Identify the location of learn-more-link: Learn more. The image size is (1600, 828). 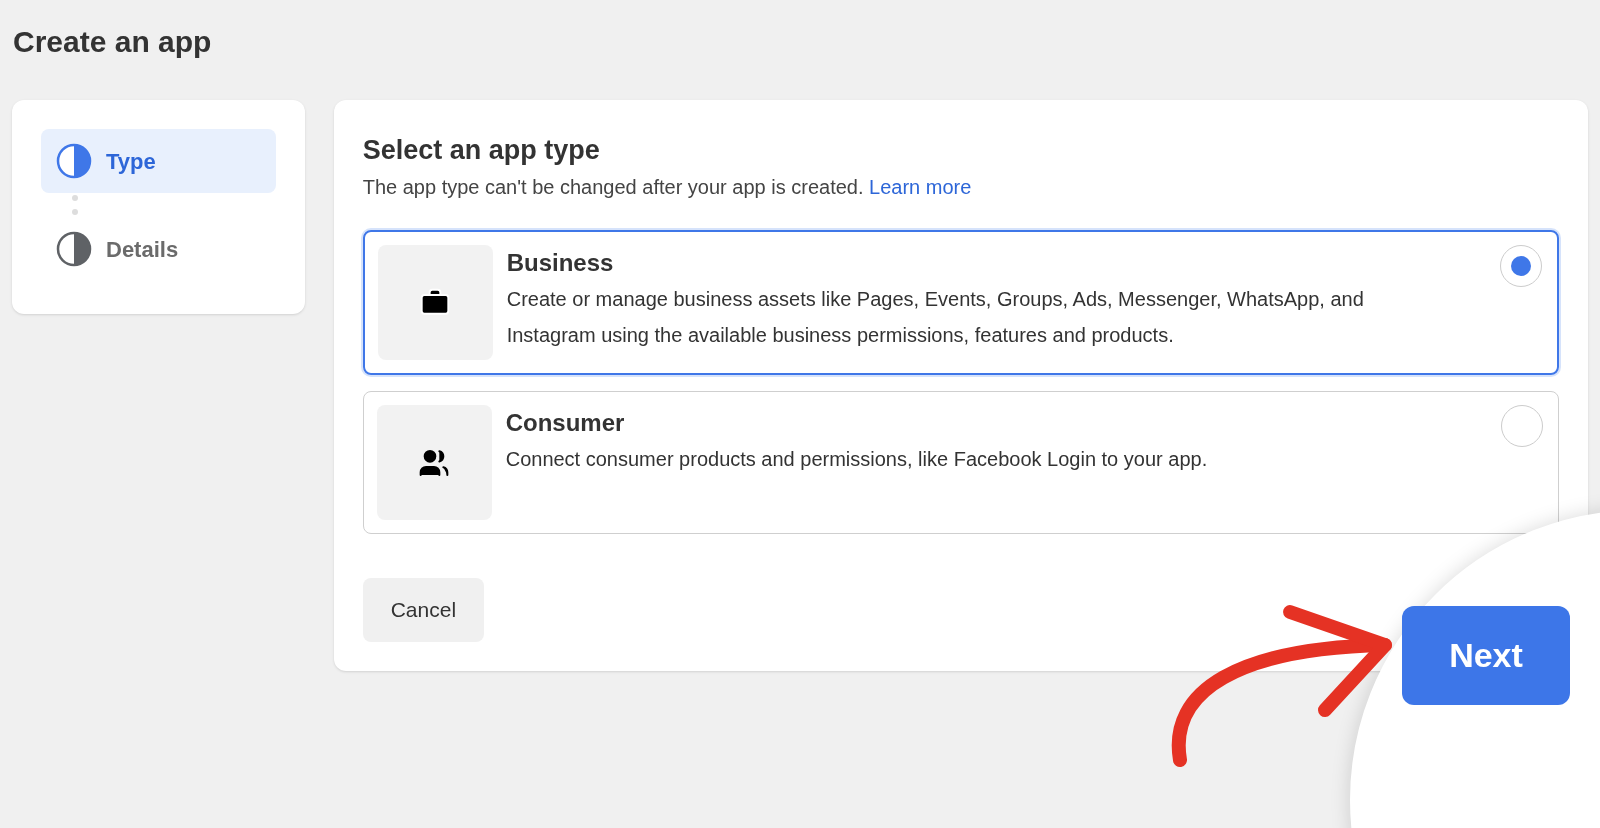
(920, 187).